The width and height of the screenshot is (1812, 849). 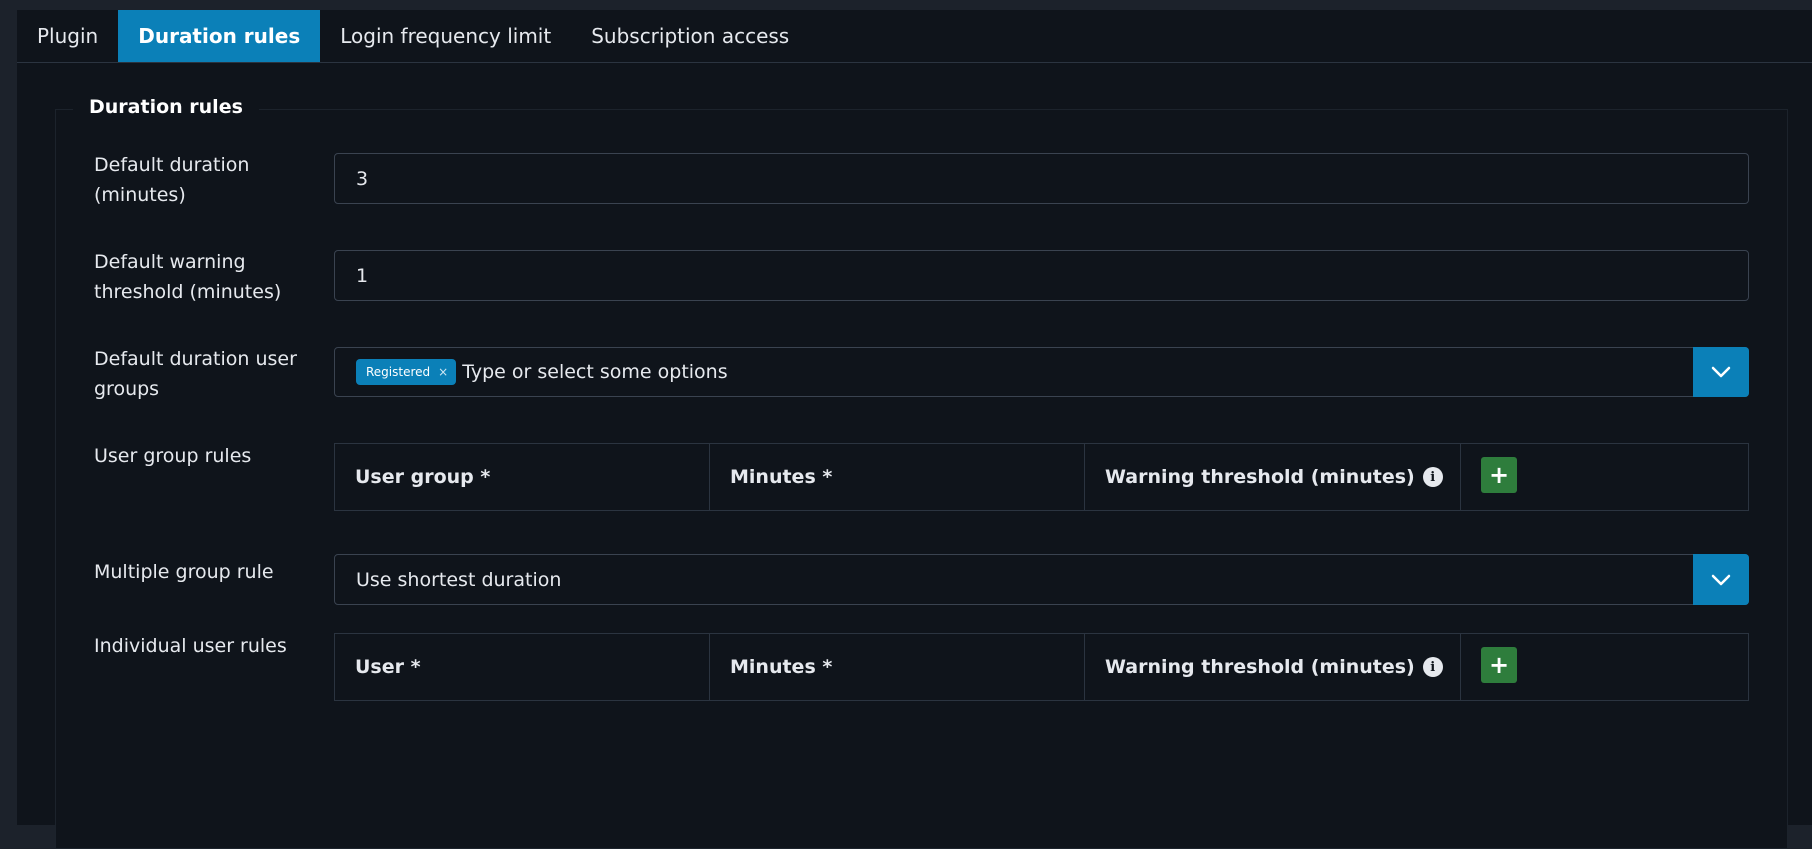 What do you see at coordinates (1041, 372) in the screenshot?
I see `default-groups-select: Registered × Type or select some options` at bounding box center [1041, 372].